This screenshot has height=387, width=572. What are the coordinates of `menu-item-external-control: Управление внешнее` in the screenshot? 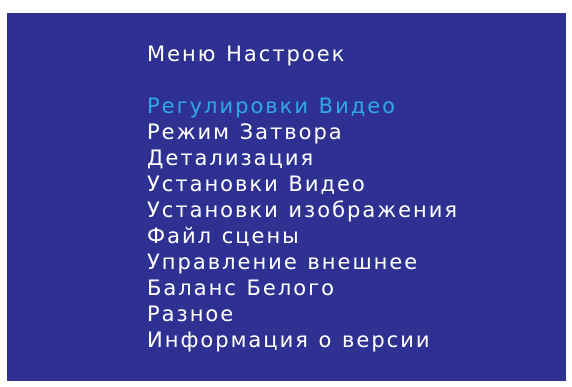 It's located at (303, 262).